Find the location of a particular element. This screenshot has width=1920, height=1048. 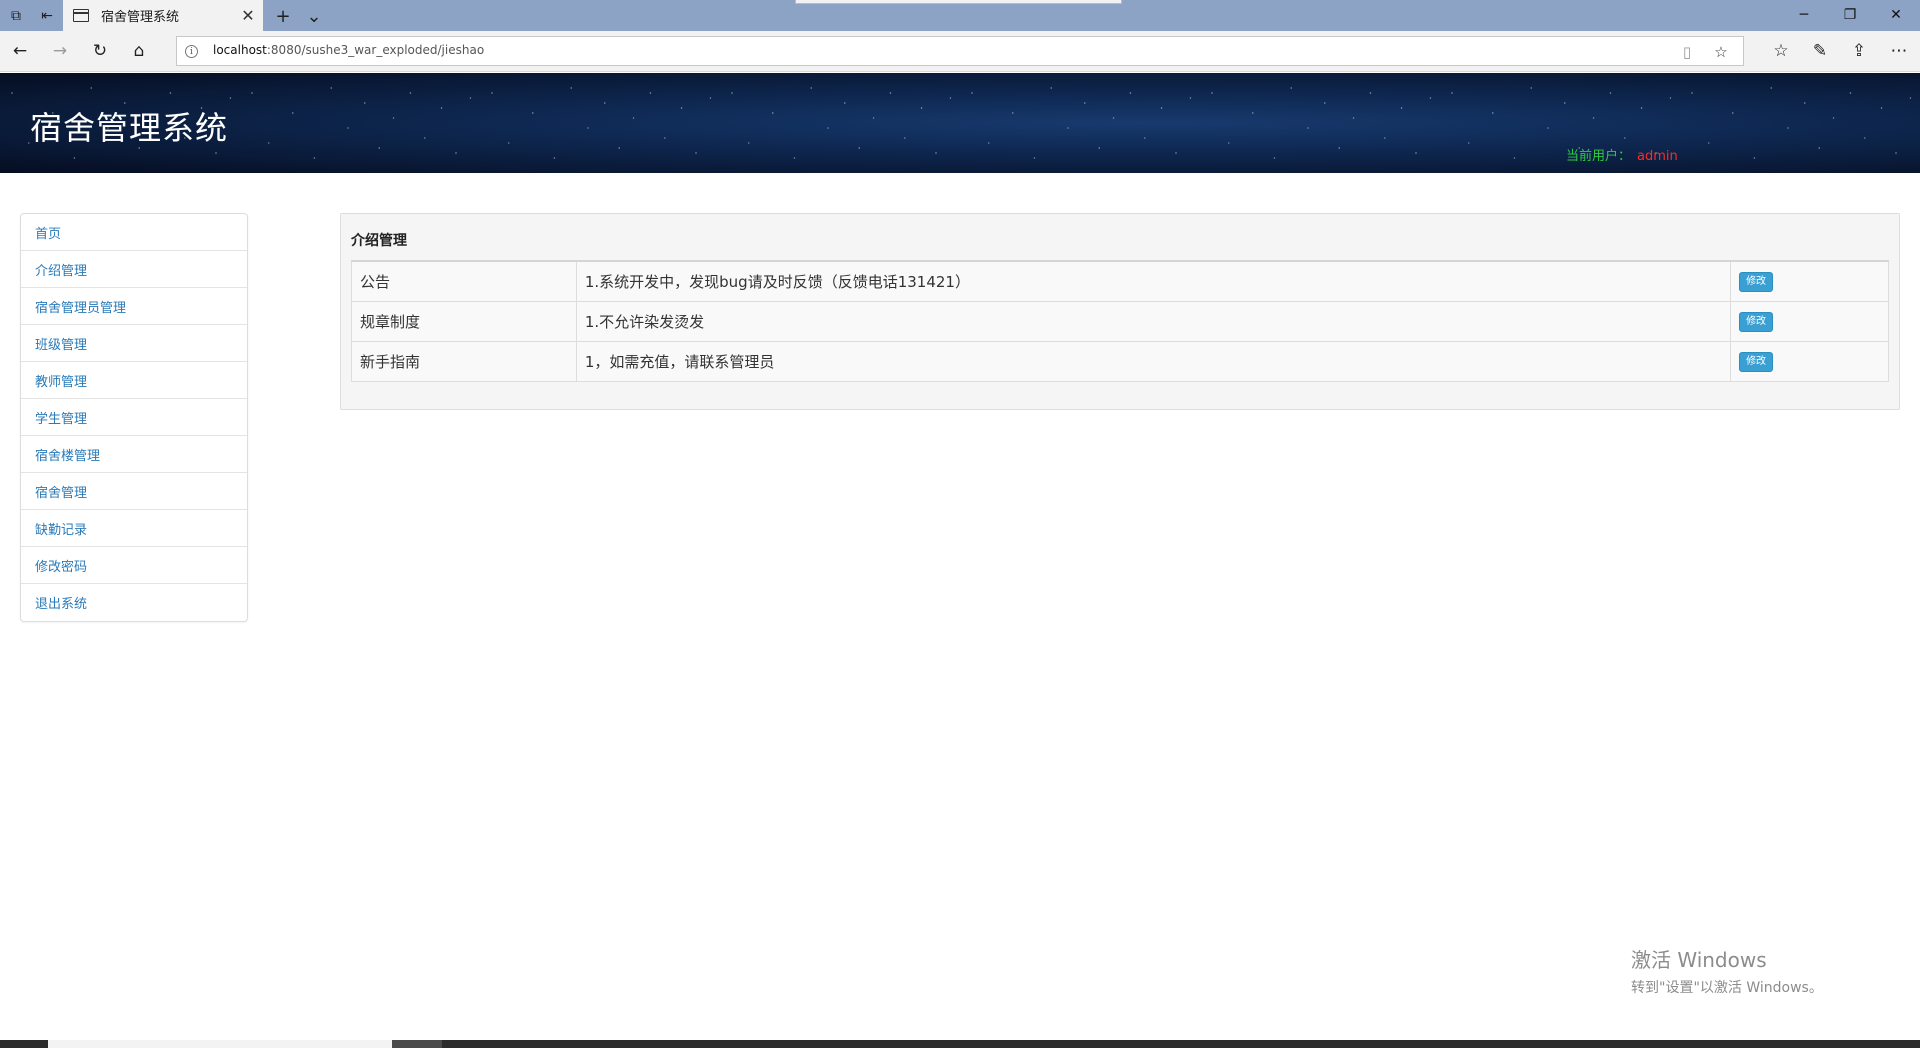

tab-actions-icon: ⧉ is located at coordinates (16, 16).